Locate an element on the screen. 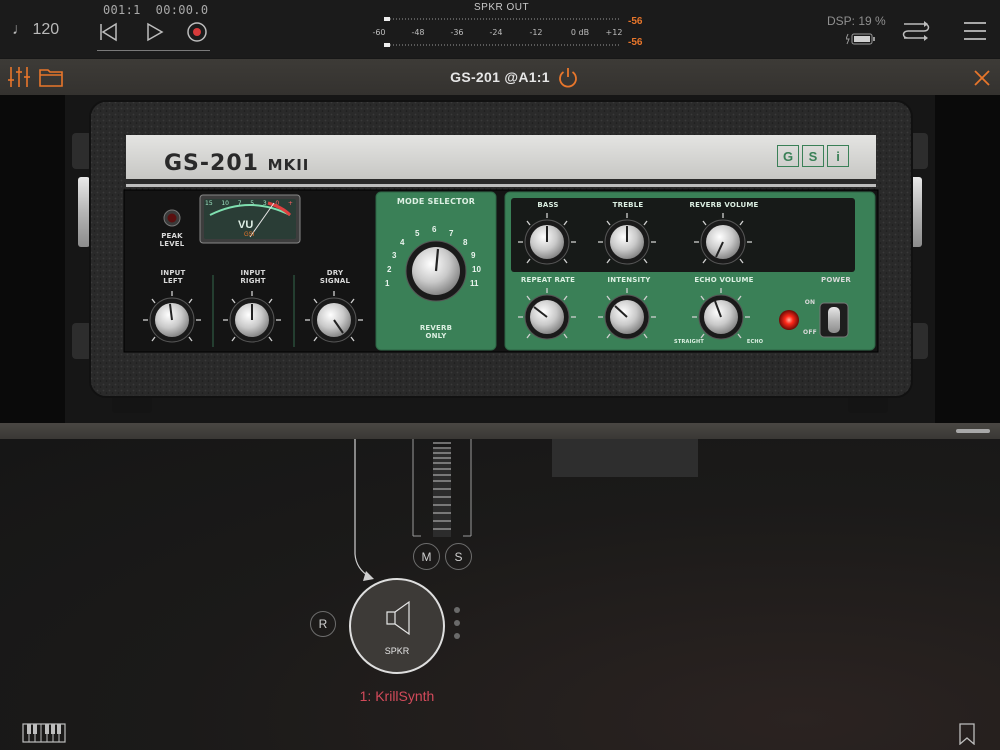 The width and height of the screenshot is (1000, 750). dry-signal-label: DRY SIGNAL is located at coordinates (335, 277).